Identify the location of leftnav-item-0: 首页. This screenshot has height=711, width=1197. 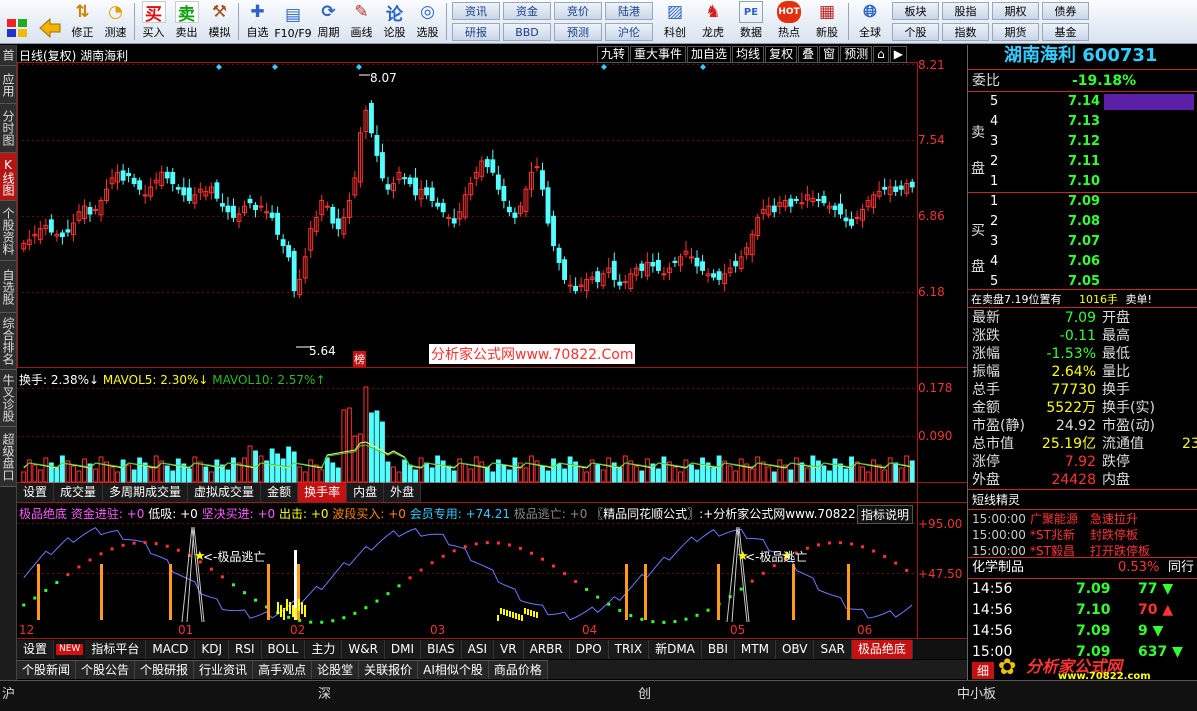
(8, 55).